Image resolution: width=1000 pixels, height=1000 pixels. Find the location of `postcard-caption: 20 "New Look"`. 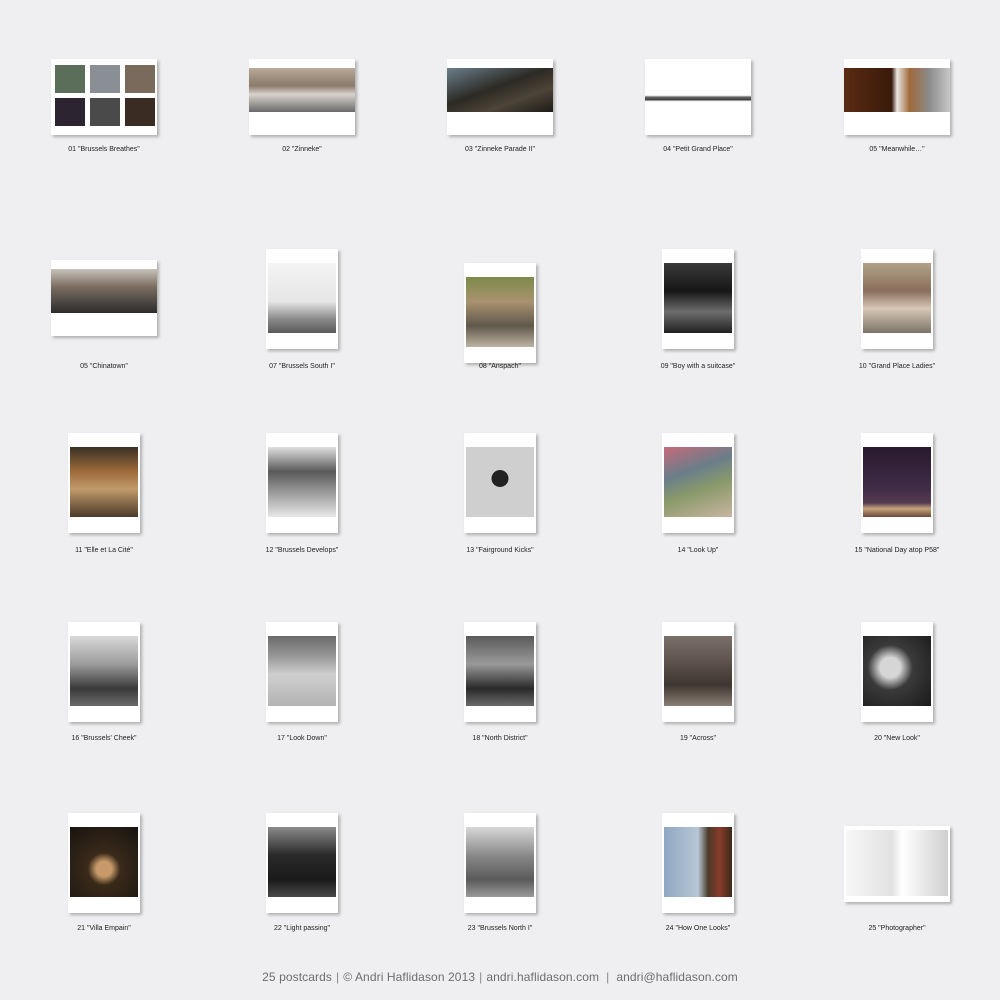

postcard-caption: 20 "New Look" is located at coordinates (897, 738).